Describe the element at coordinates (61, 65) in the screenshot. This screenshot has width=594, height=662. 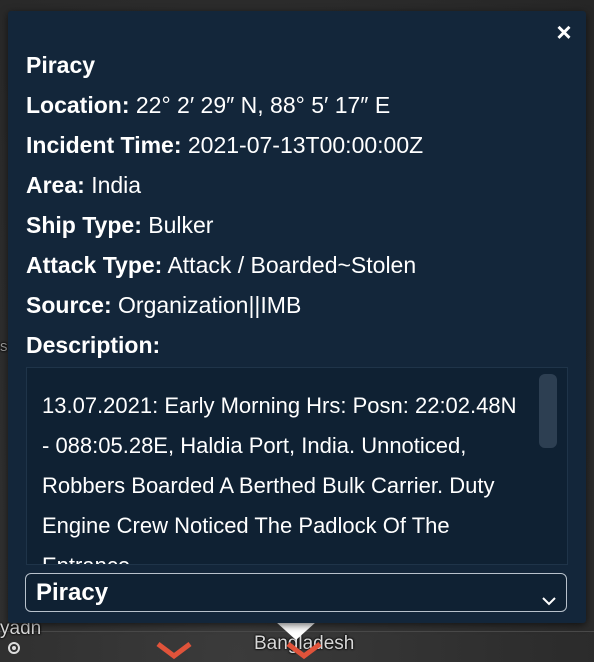
I see `popup-title: Piracy` at that location.